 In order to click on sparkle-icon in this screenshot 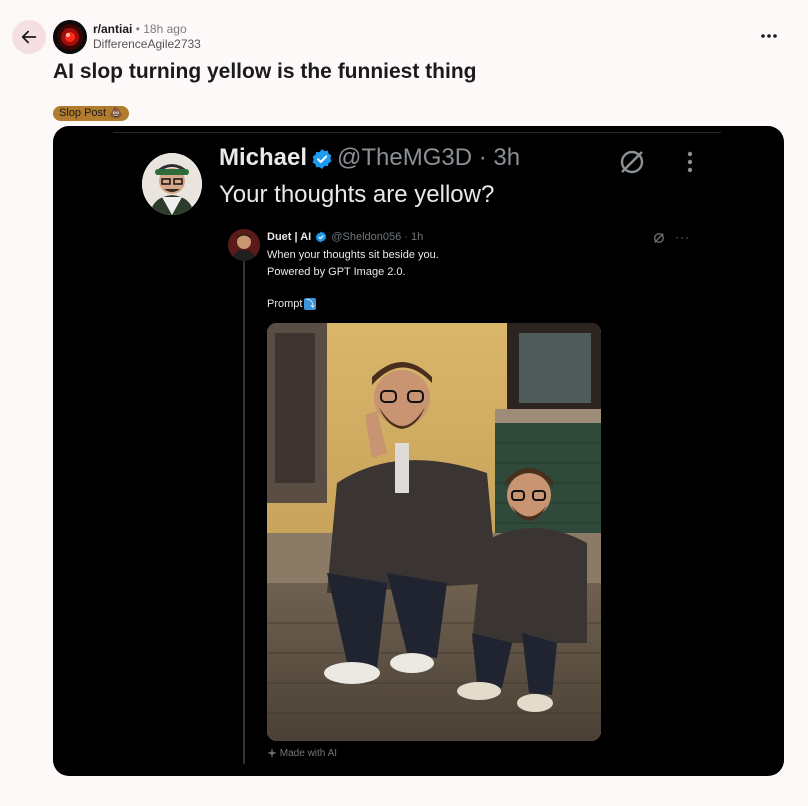, I will do `click(272, 753)`.